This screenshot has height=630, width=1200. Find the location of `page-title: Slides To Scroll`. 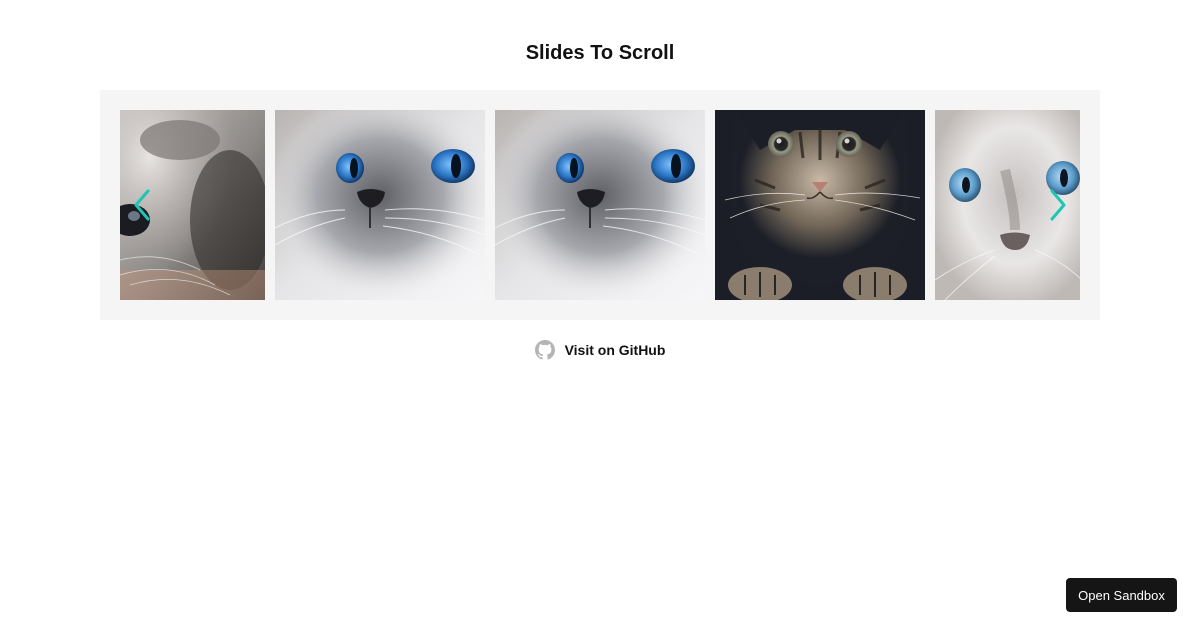

page-title: Slides To Scroll is located at coordinates (600, 53).